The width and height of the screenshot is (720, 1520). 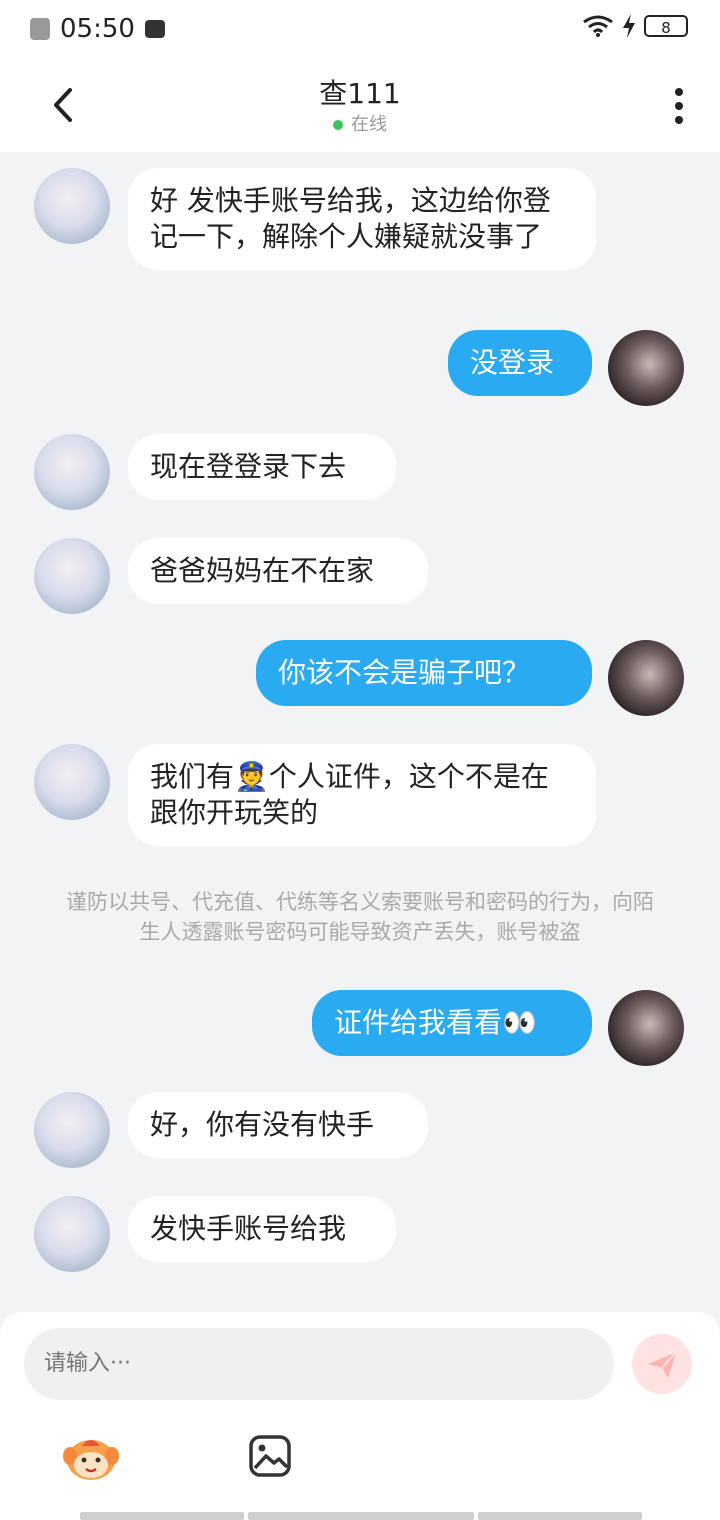 I want to click on notification-icon, so click(x=40, y=29).